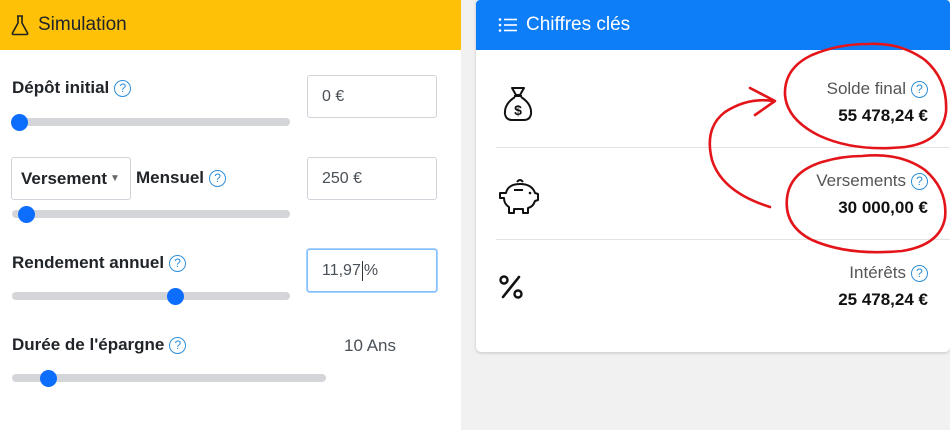 This screenshot has width=950, height=430. I want to click on final-balance-value: 55 478,24 €, so click(883, 115).